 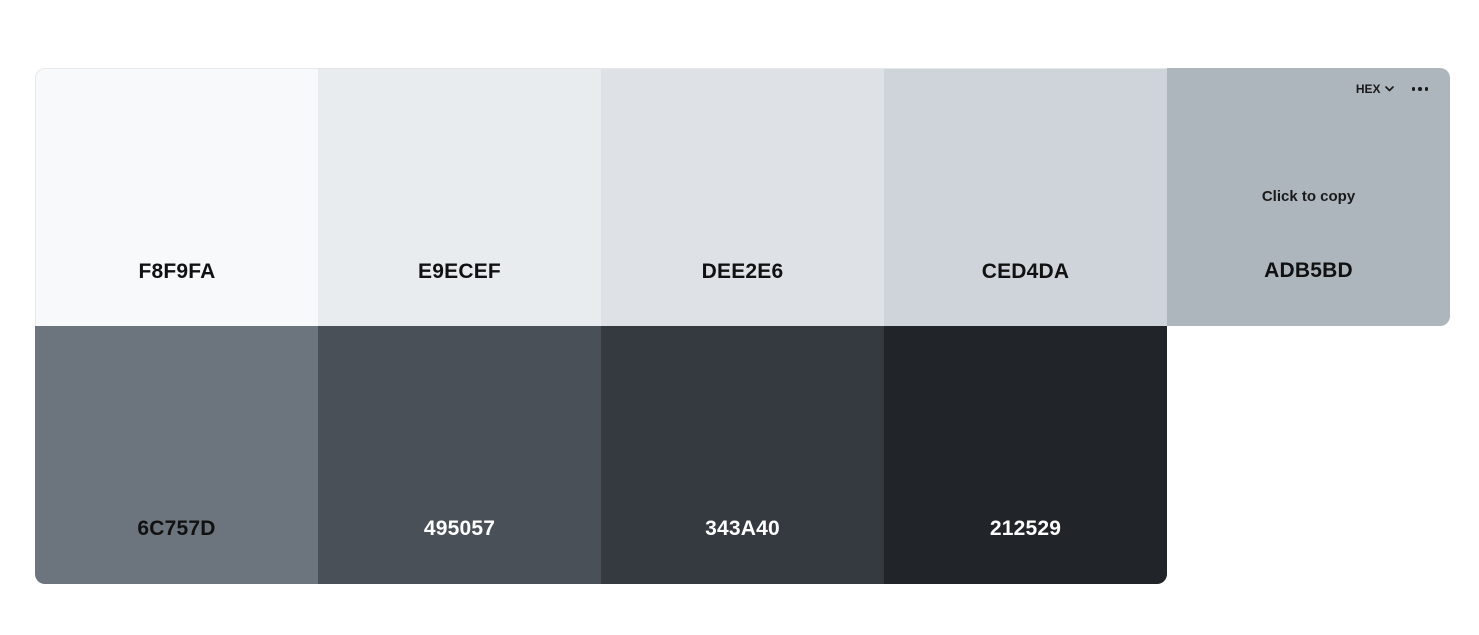 What do you see at coordinates (742, 529) in the screenshot?
I see `swatch-hex-code: 343A40` at bounding box center [742, 529].